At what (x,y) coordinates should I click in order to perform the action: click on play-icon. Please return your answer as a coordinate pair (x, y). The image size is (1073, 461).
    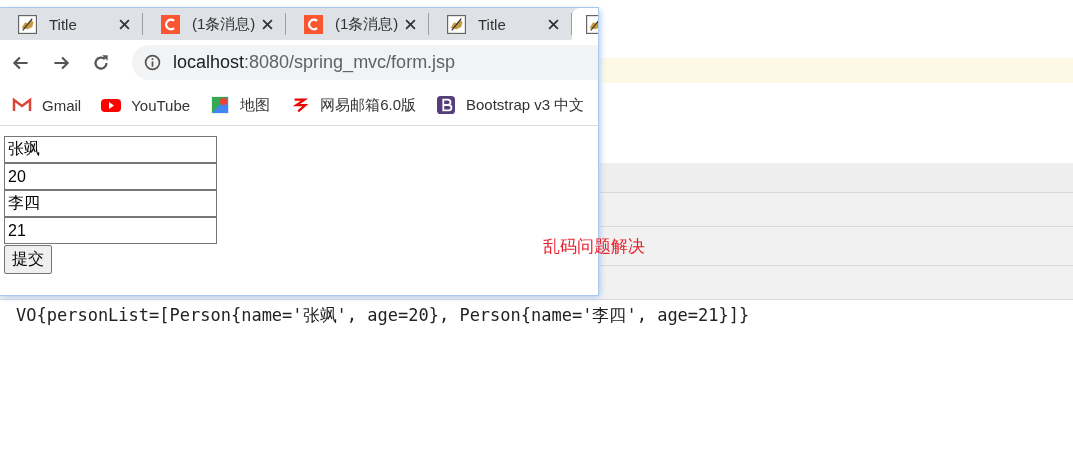
    Looking at the image, I should click on (111, 105).